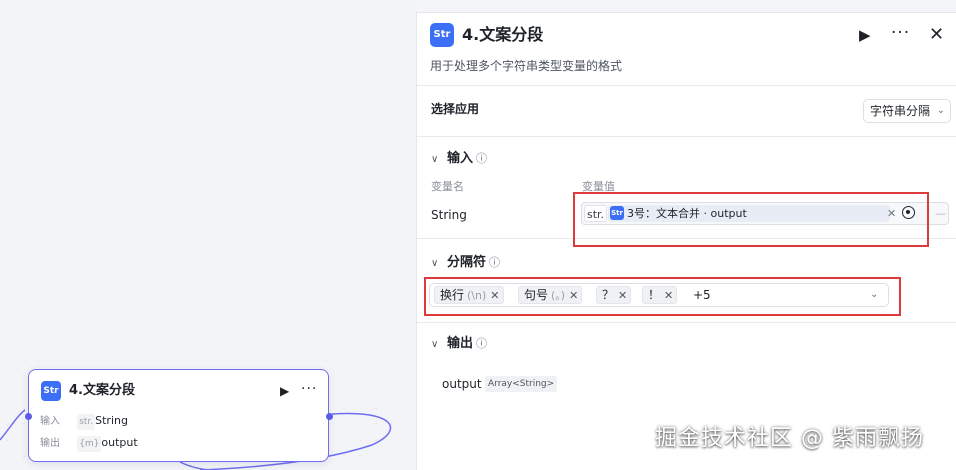  Describe the element at coordinates (462, 384) in the screenshot. I see `output-var-name: output` at that location.